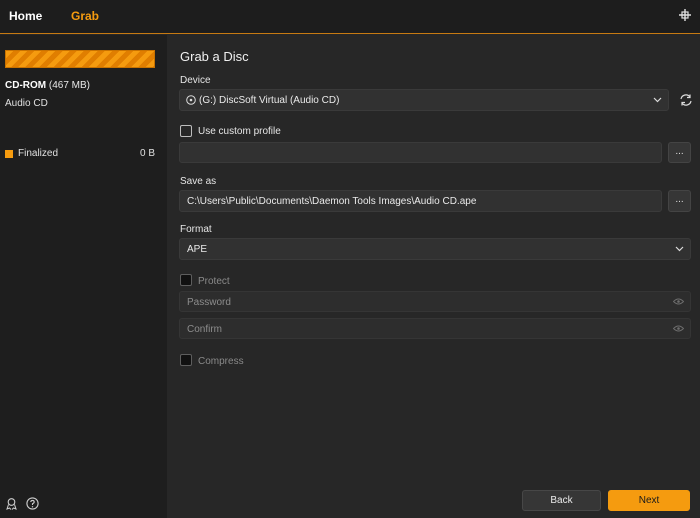  What do you see at coordinates (214, 281) in the screenshot?
I see `protect-label: Protect` at bounding box center [214, 281].